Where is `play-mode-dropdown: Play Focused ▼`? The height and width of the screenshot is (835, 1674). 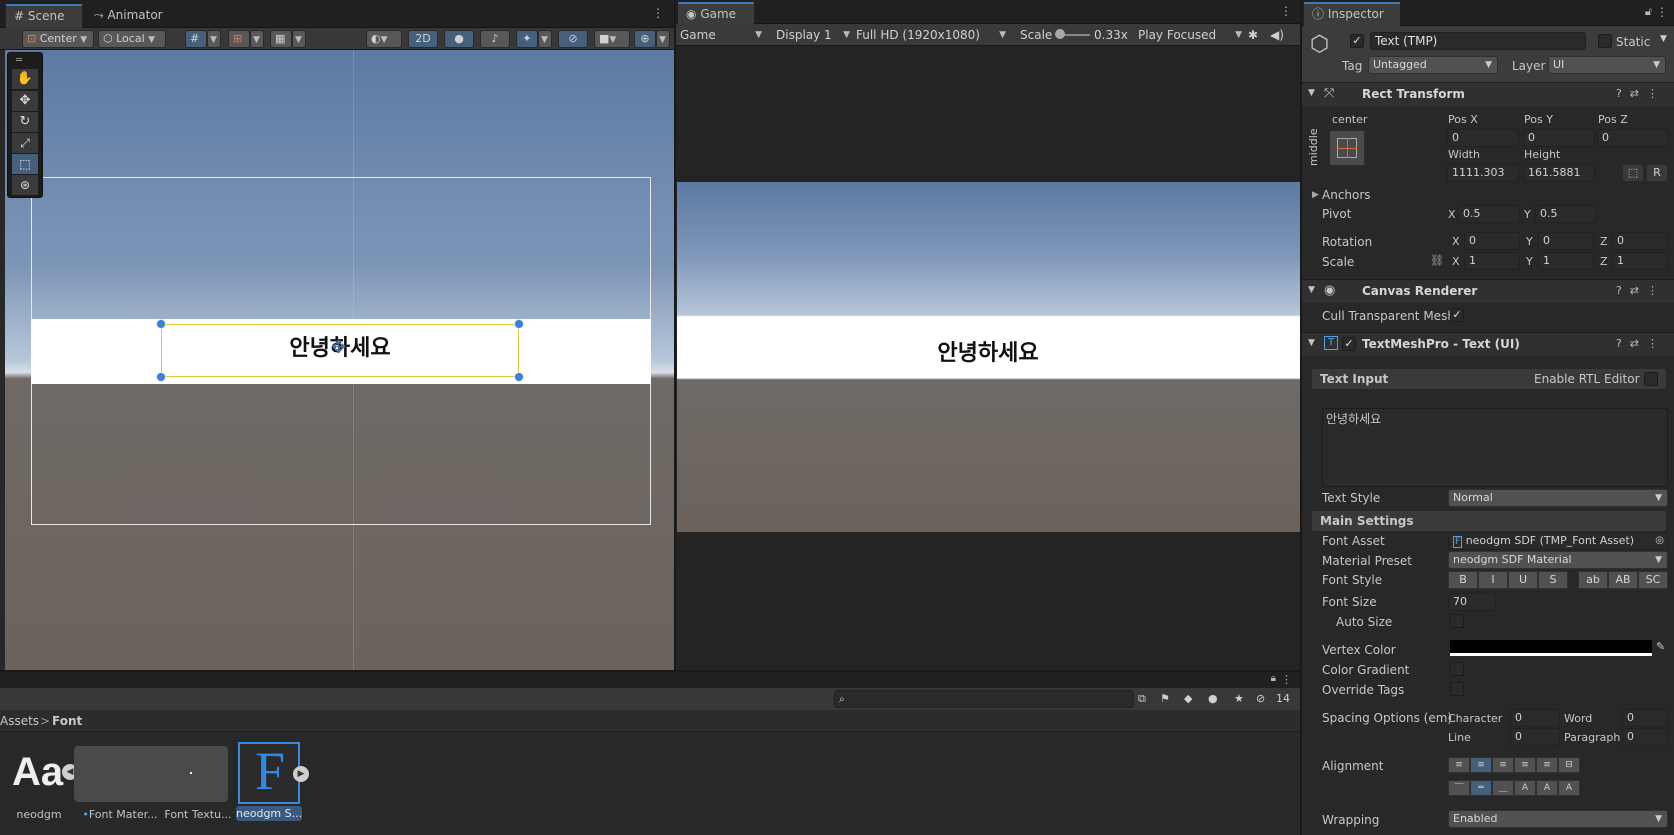 play-mode-dropdown: Play Focused ▼ is located at coordinates (1190, 35).